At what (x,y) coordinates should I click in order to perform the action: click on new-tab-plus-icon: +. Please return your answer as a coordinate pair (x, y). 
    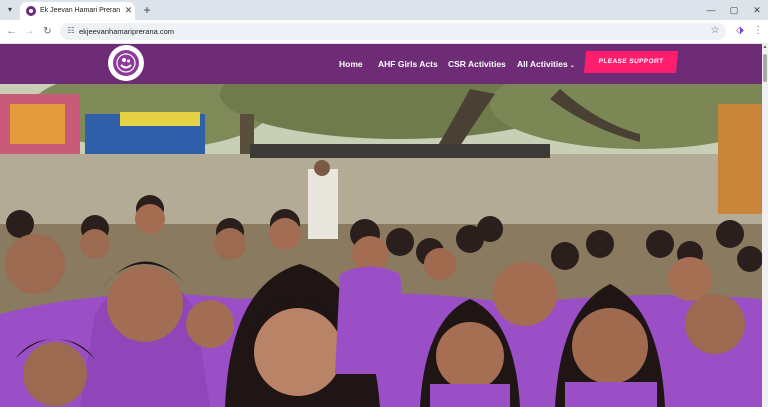
    Looking at the image, I should click on (147, 10).